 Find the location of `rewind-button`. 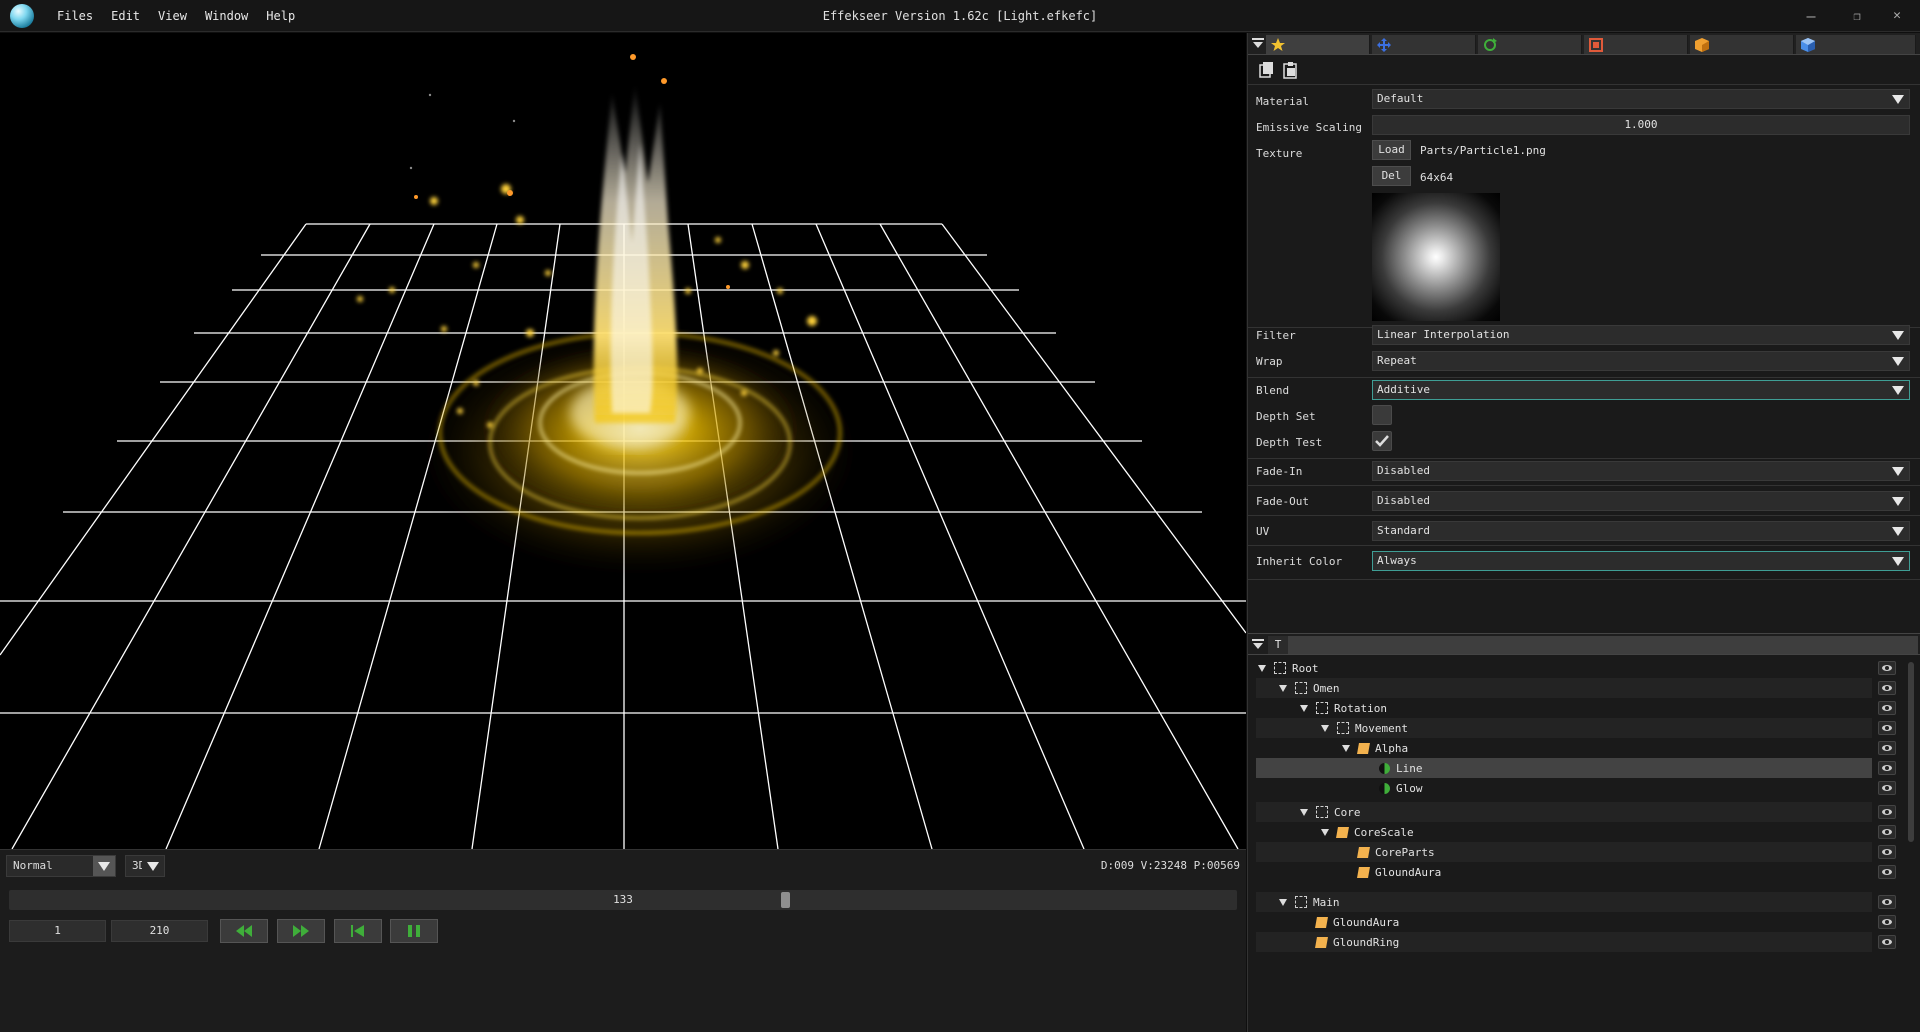

rewind-button is located at coordinates (244, 931).